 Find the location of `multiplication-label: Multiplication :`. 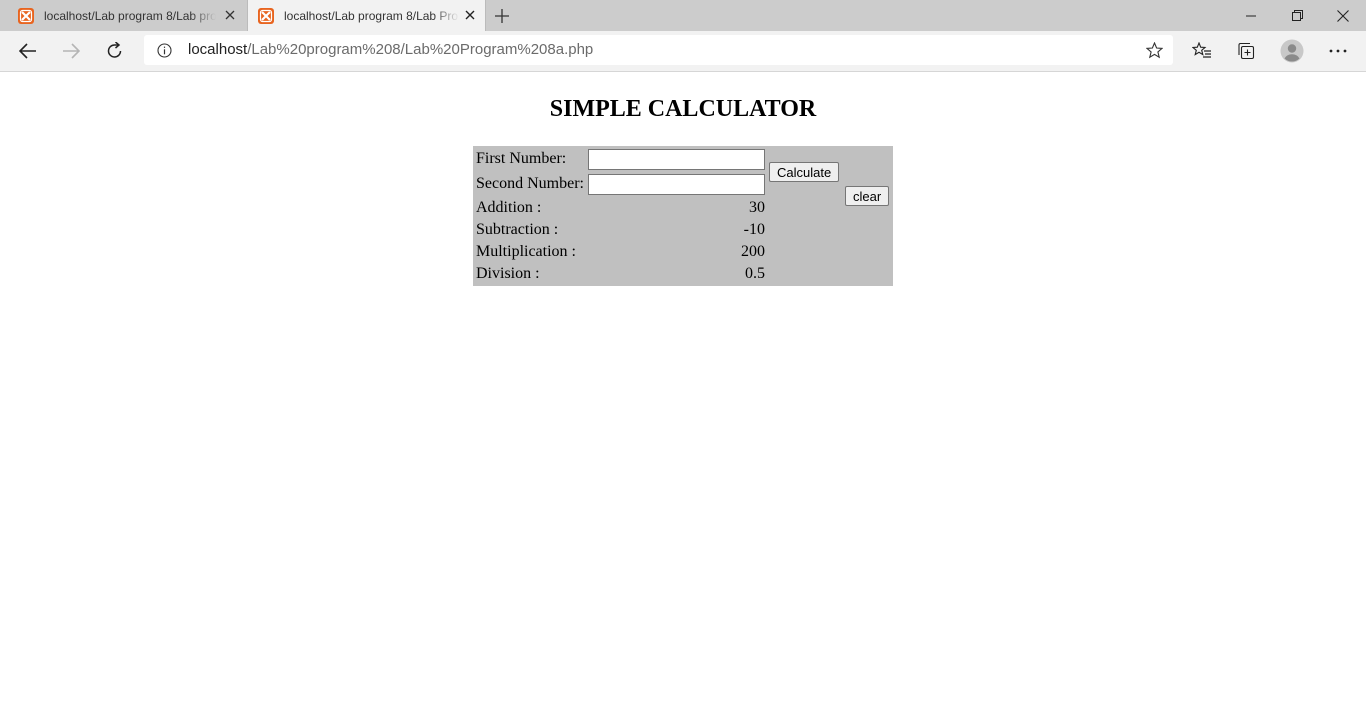

multiplication-label: Multiplication : is located at coordinates (526, 251).